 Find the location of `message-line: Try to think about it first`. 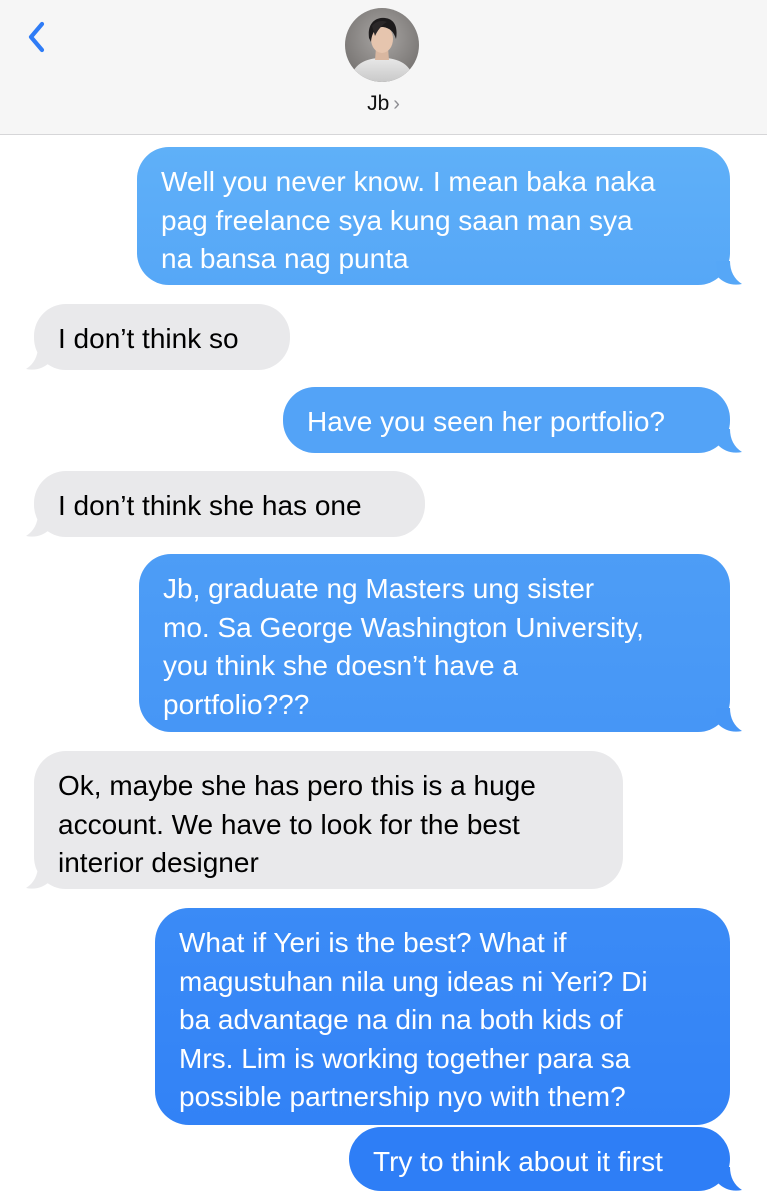

message-line: Try to think about it first is located at coordinates (518, 1161).